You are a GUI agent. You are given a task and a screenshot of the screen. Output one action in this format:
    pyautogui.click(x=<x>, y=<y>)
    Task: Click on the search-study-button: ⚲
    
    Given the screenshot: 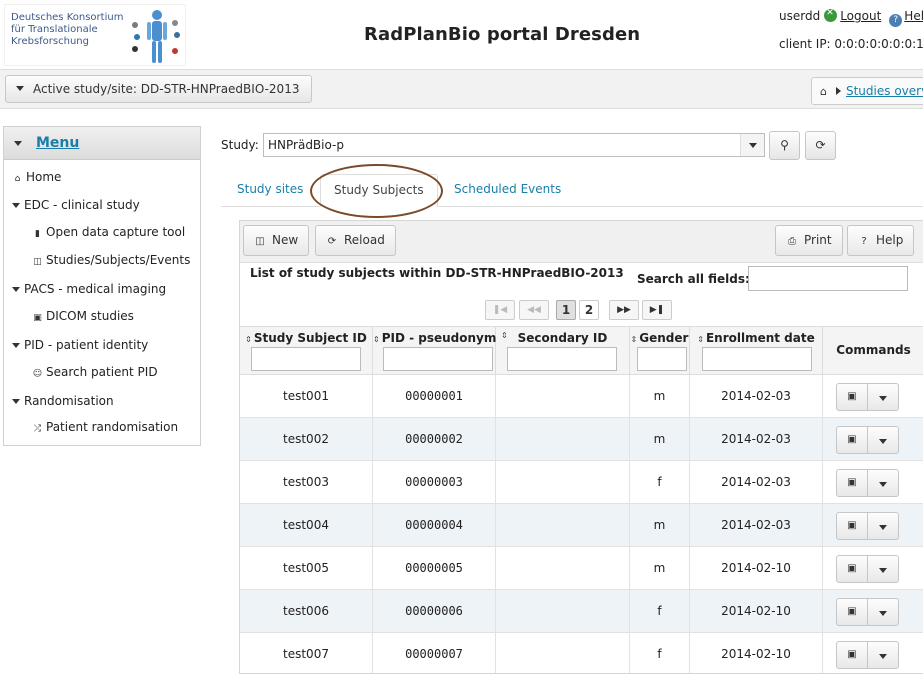 What is the action you would take?
    pyautogui.click(x=784, y=145)
    